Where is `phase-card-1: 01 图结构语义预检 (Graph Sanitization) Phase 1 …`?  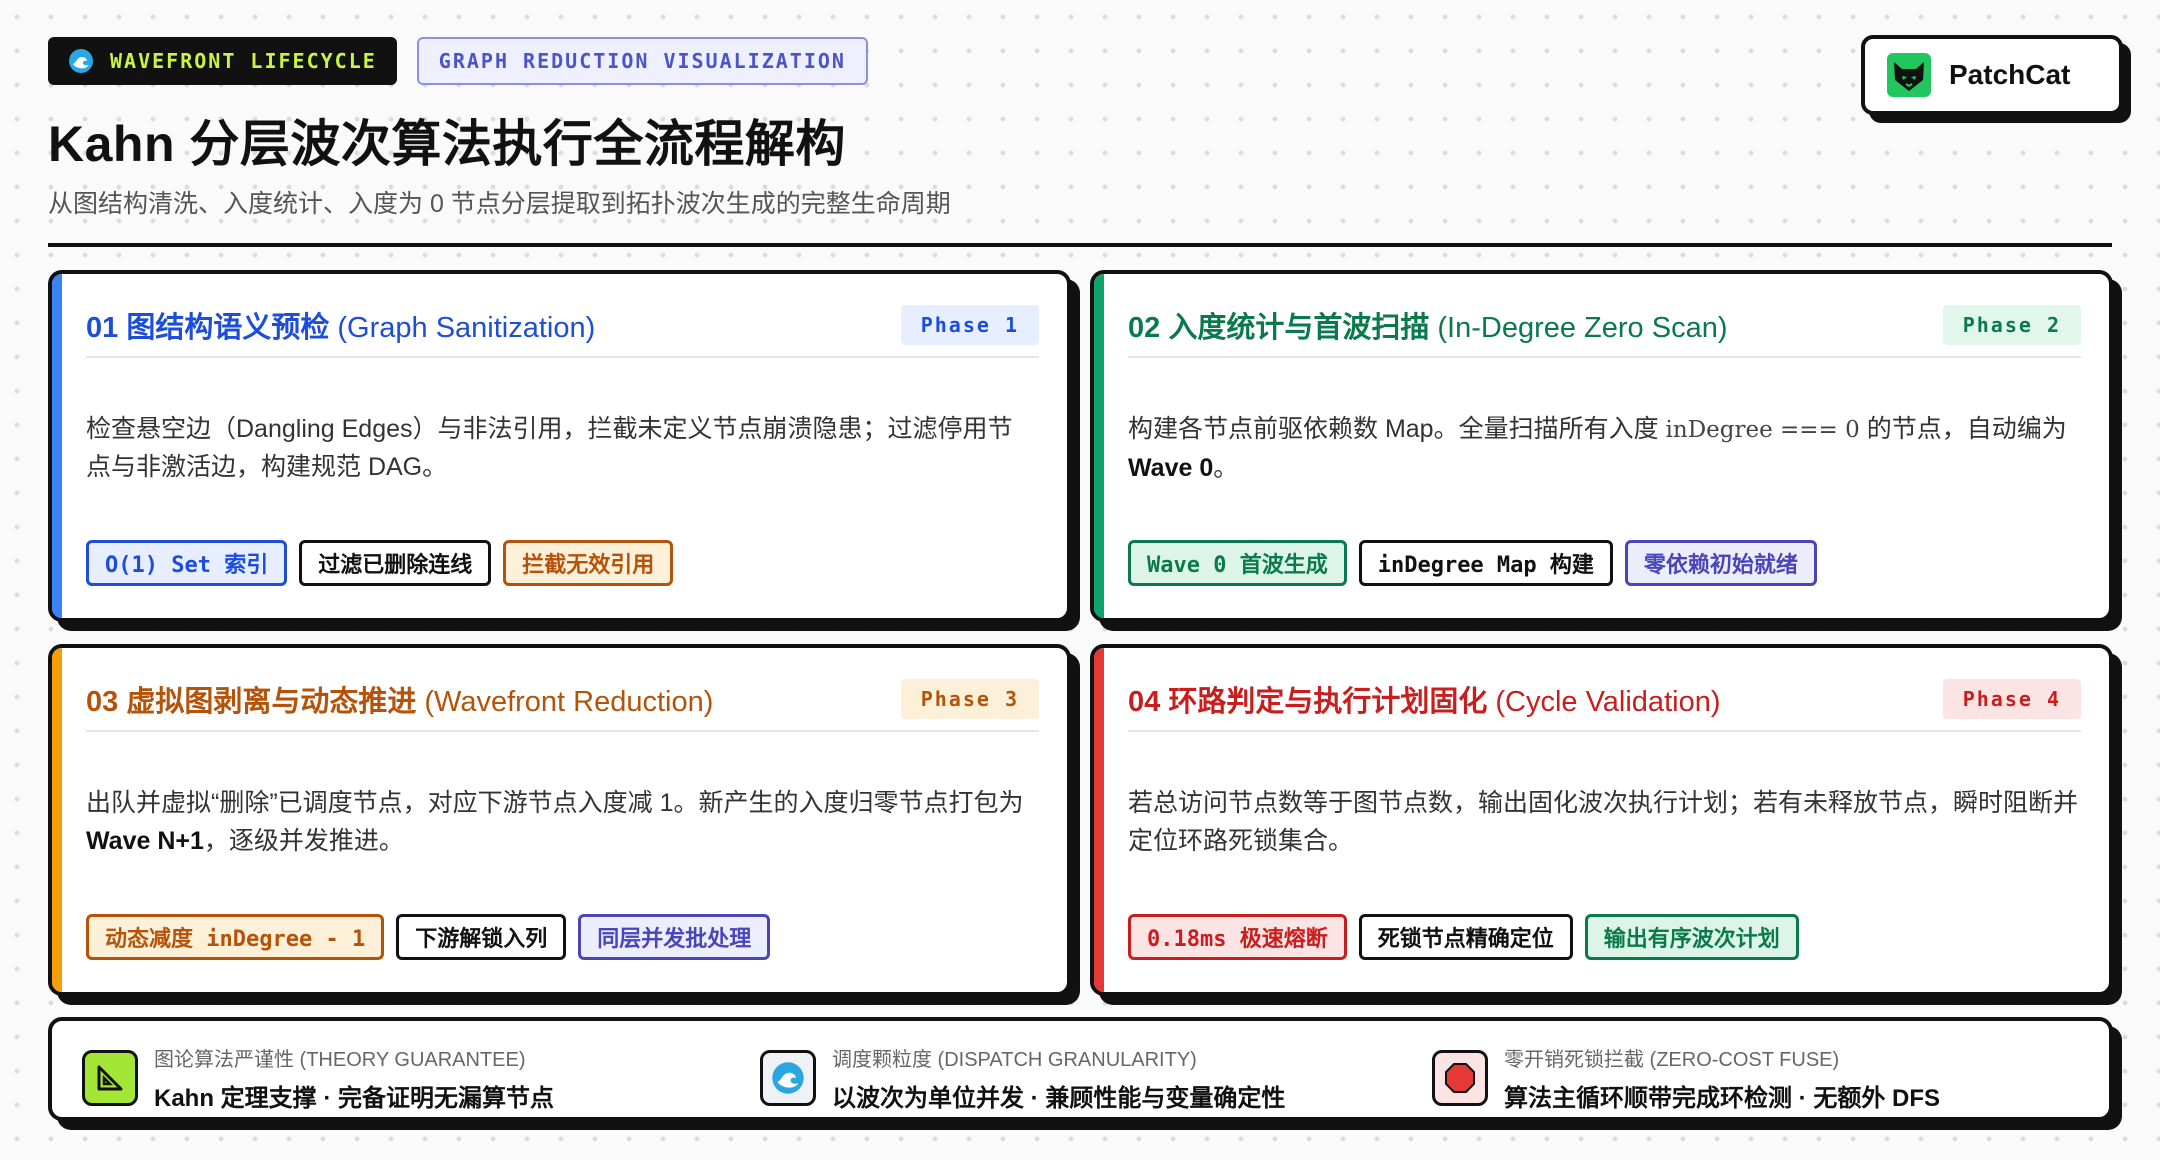
phase-card-1: 01 图结构语义预检 (Graph Sanitization) Phase 1 … is located at coordinates (559, 446).